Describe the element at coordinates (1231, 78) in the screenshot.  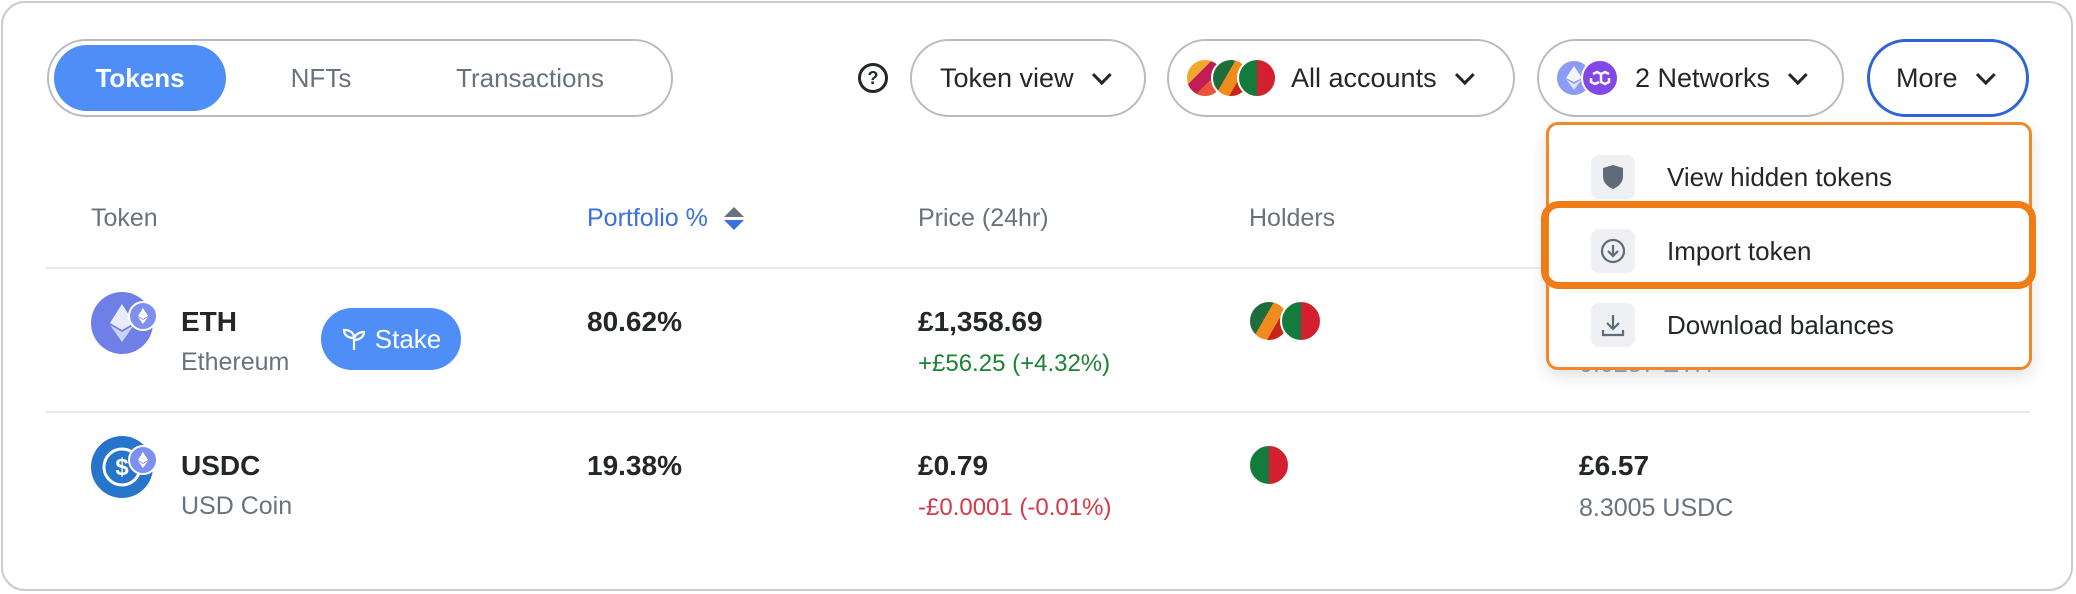
I see `account-avatars` at that location.